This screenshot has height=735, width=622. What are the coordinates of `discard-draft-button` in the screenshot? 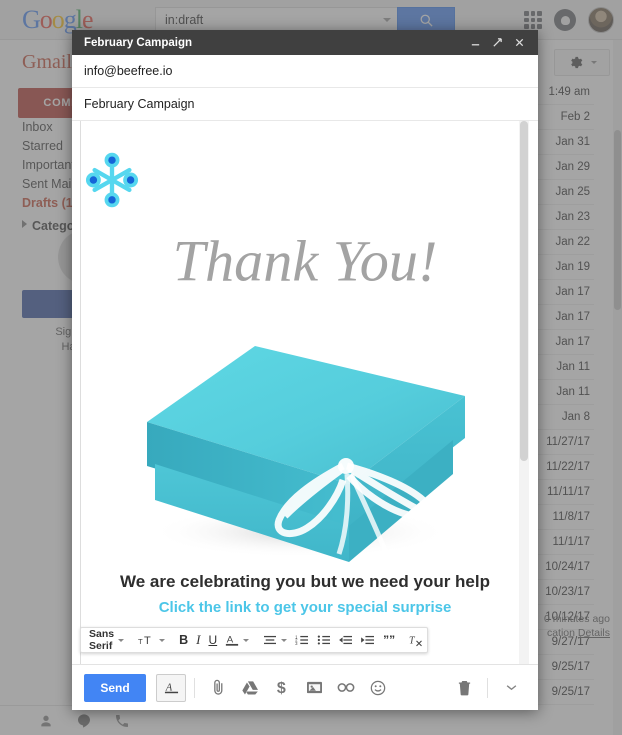 It's located at (464, 688).